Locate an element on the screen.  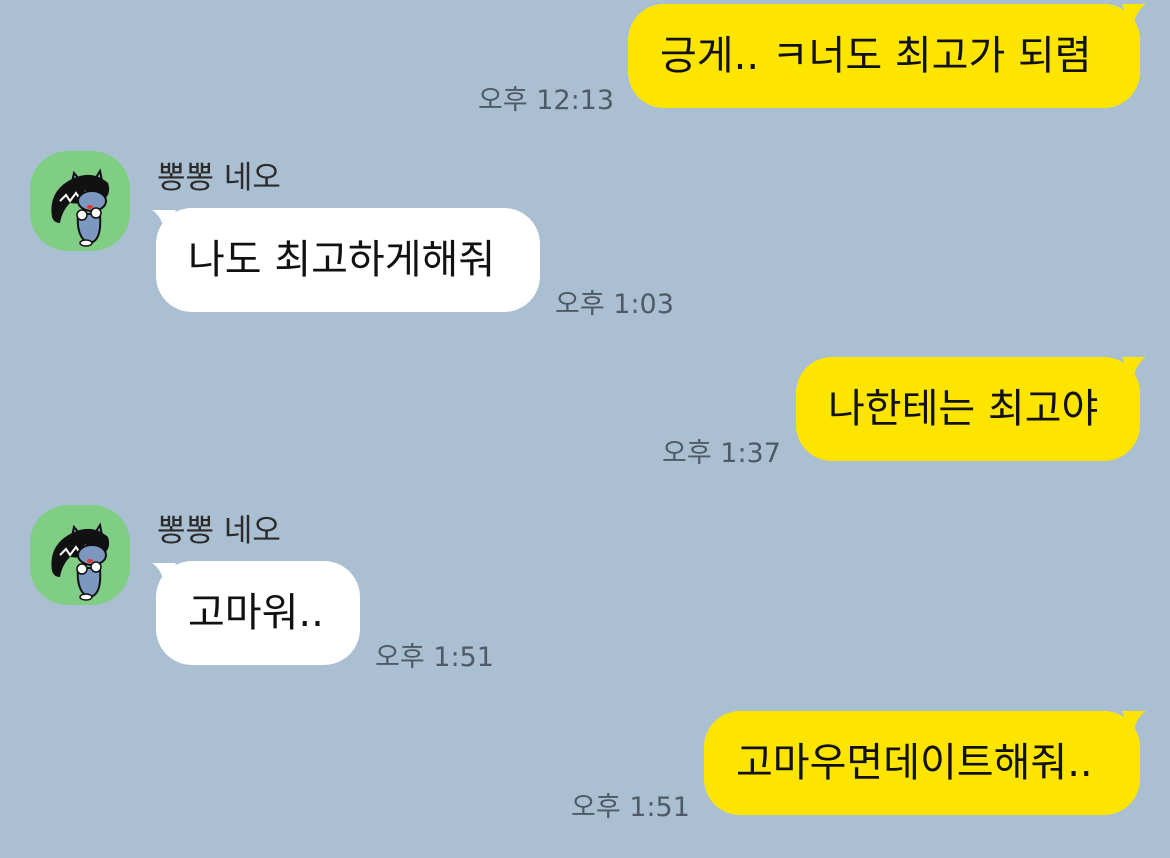
message-bubble-outgoing: 긍게.. ㅋ너도 최고가 되렴 is located at coordinates (884, 56).